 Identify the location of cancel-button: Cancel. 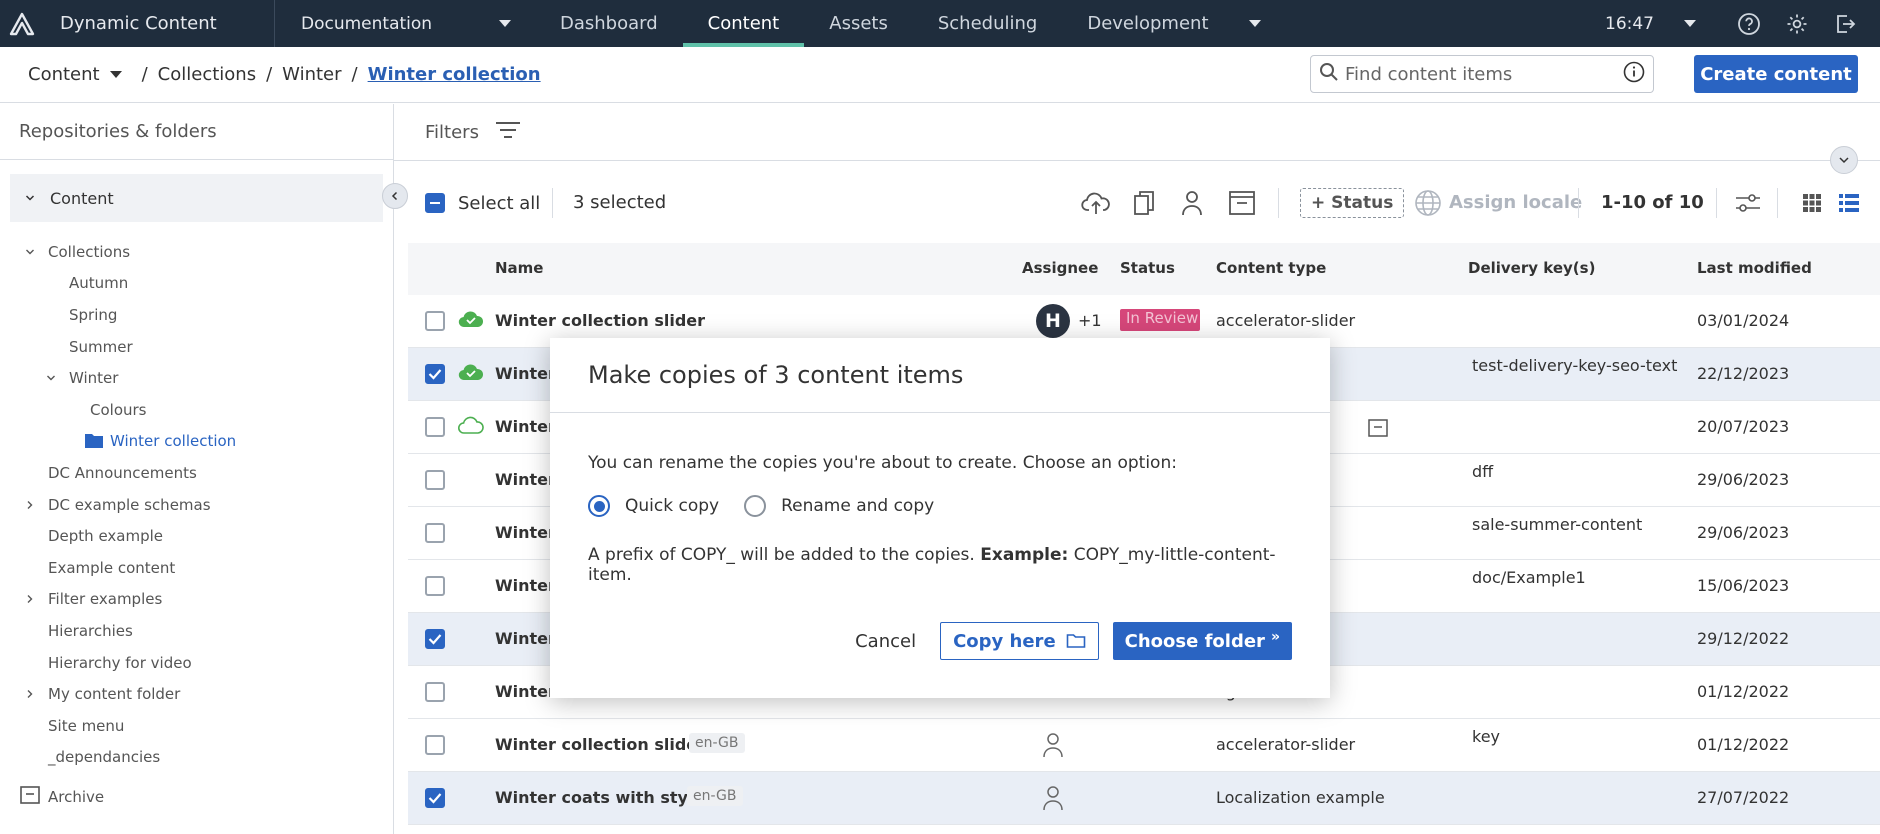
(885, 641).